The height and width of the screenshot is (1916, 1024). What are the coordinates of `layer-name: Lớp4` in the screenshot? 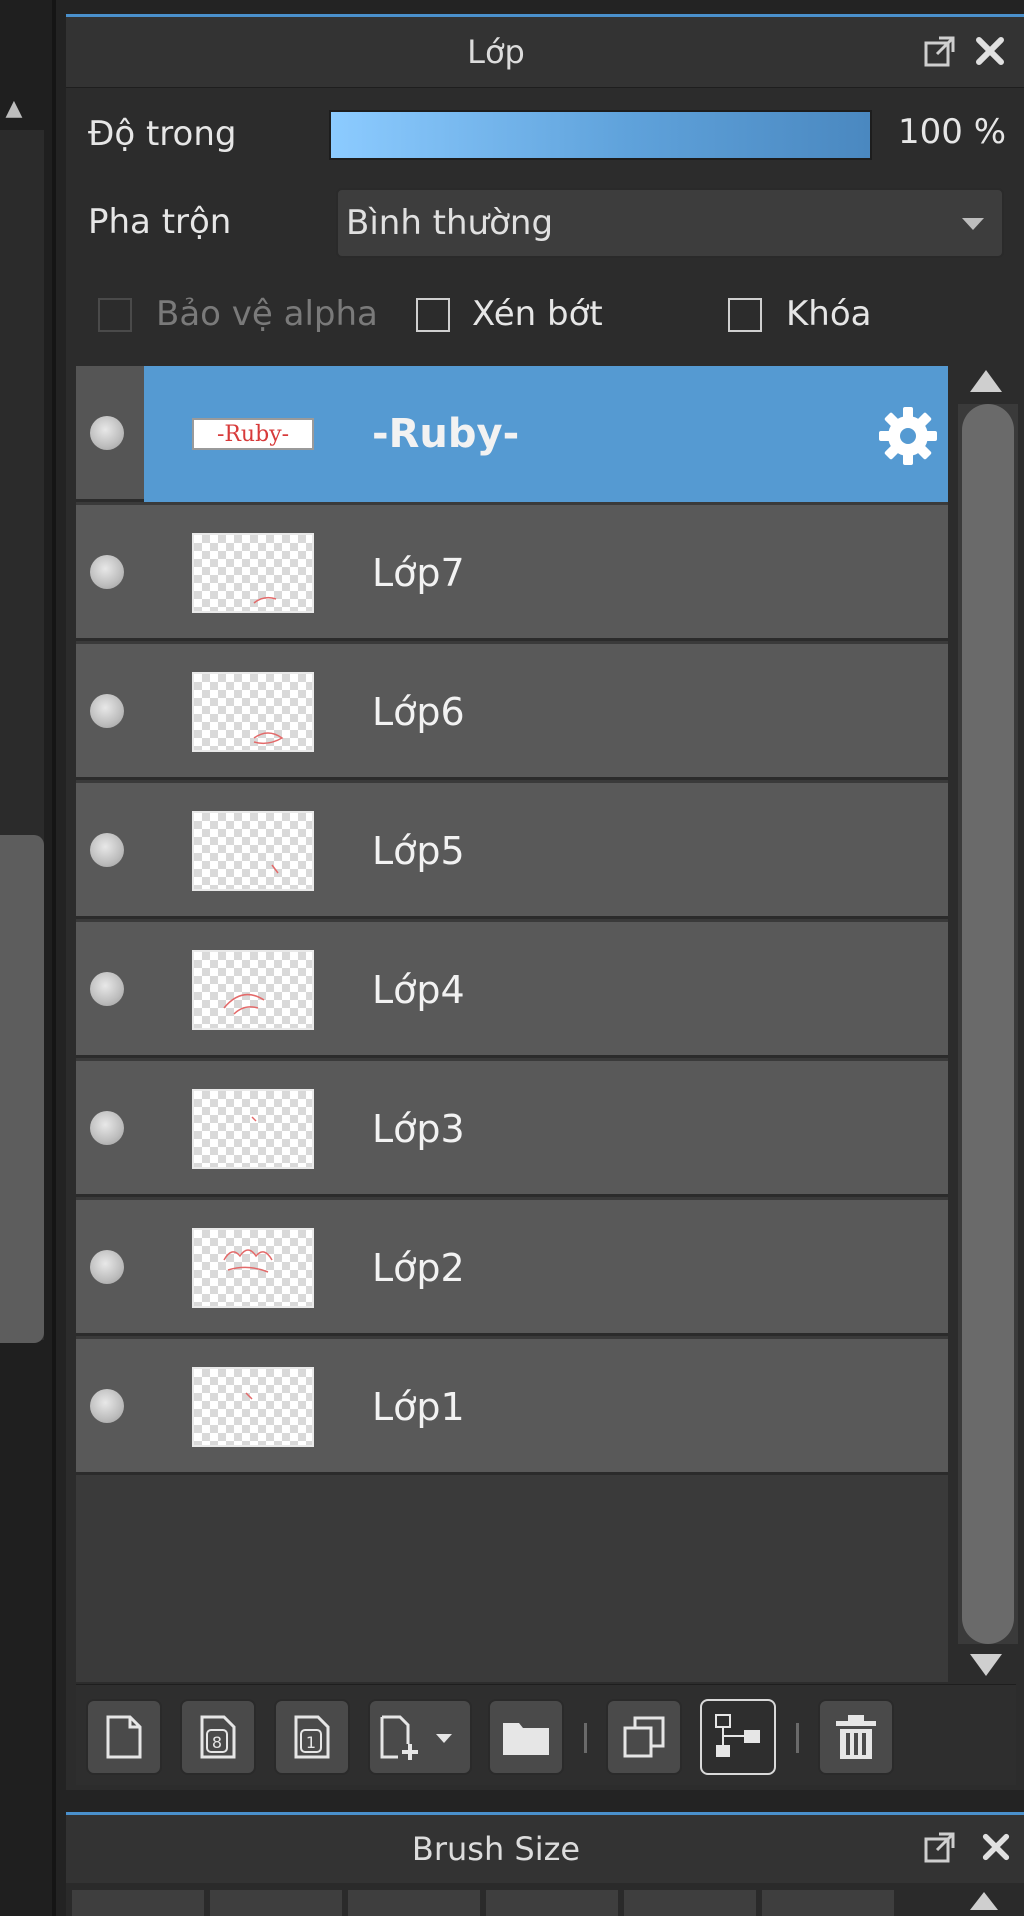 It's located at (418, 990).